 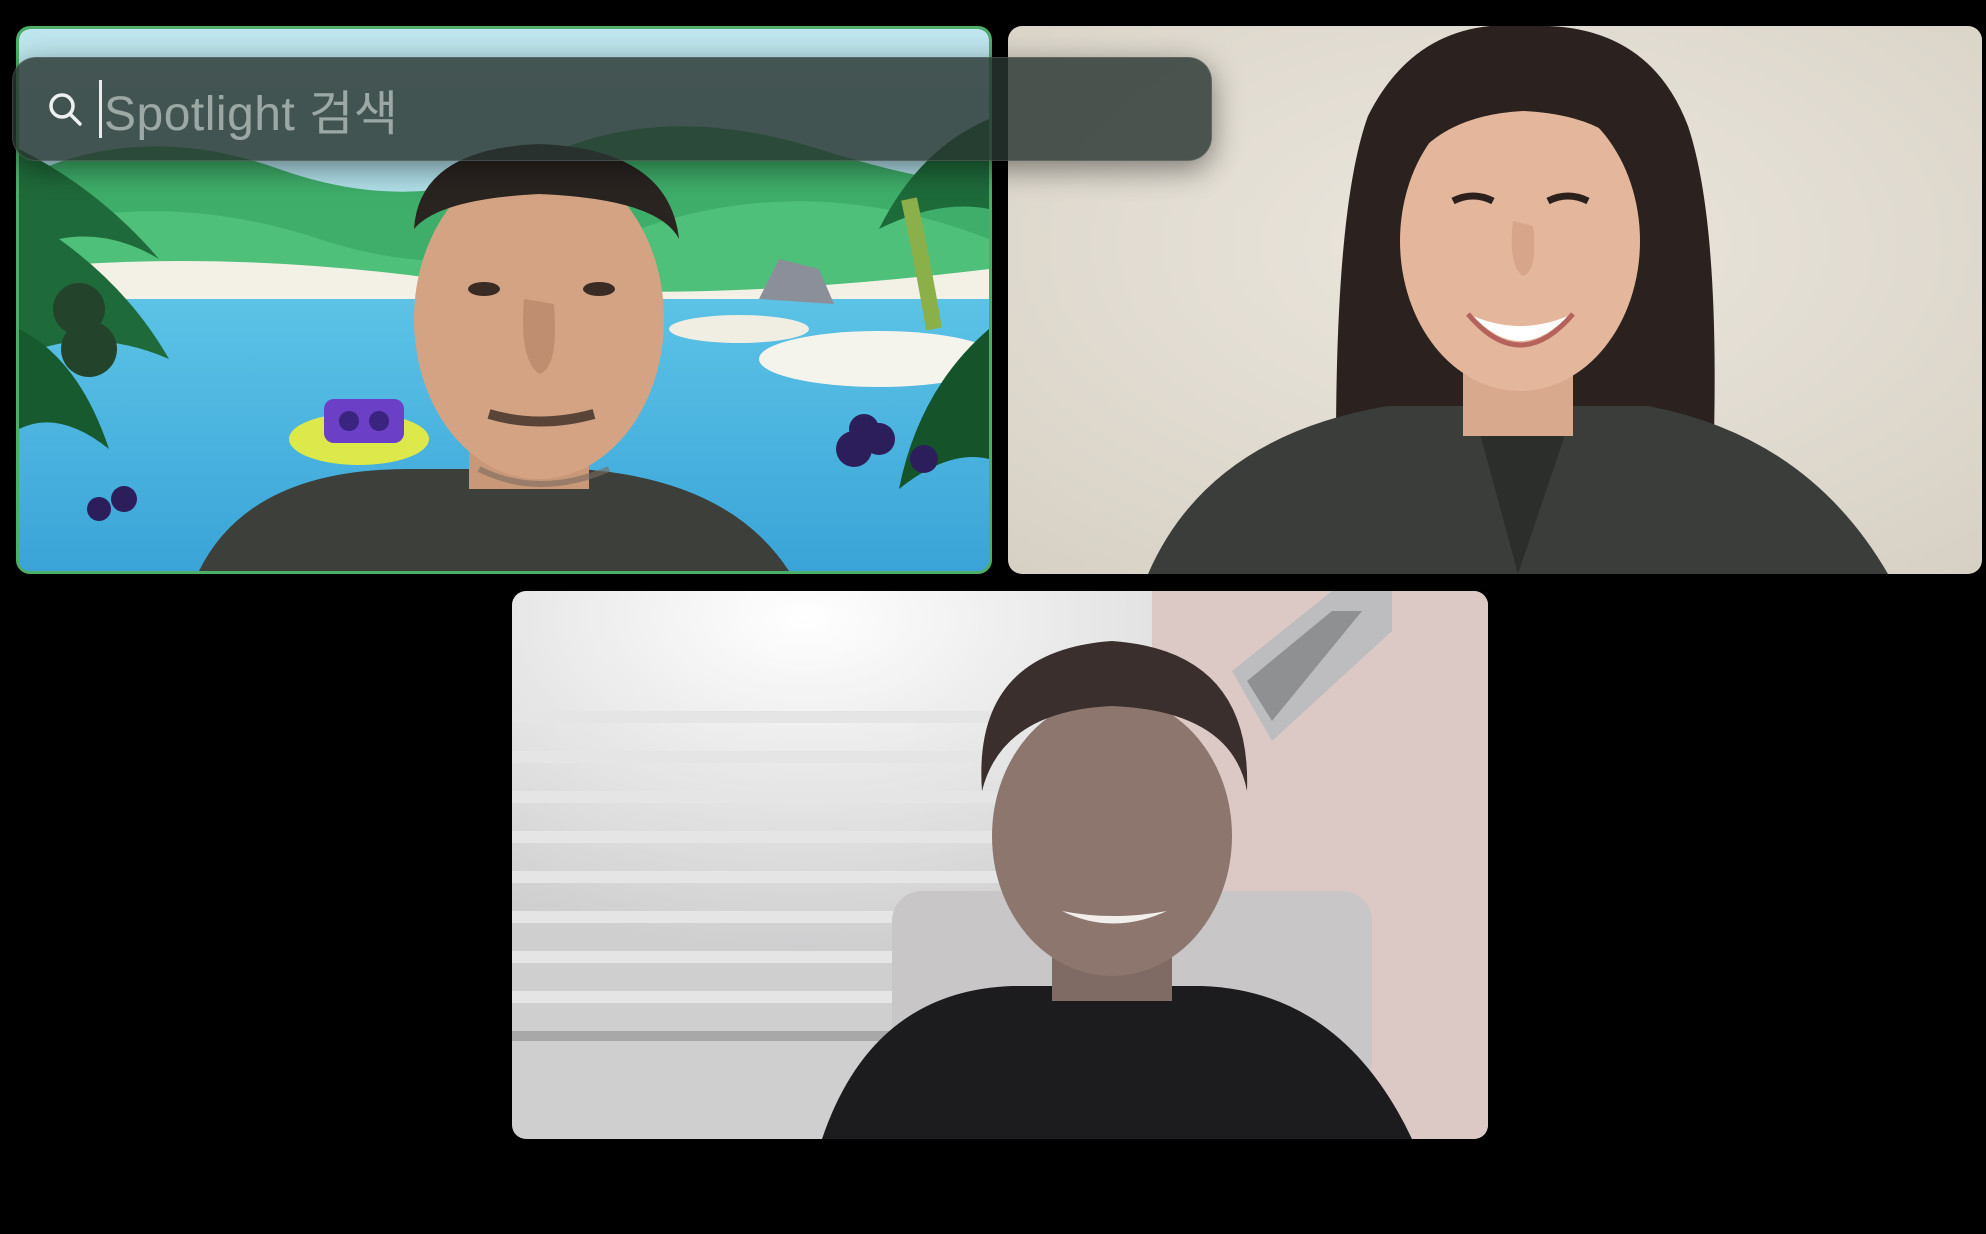 I want to click on search-icon, so click(x=65, y=109).